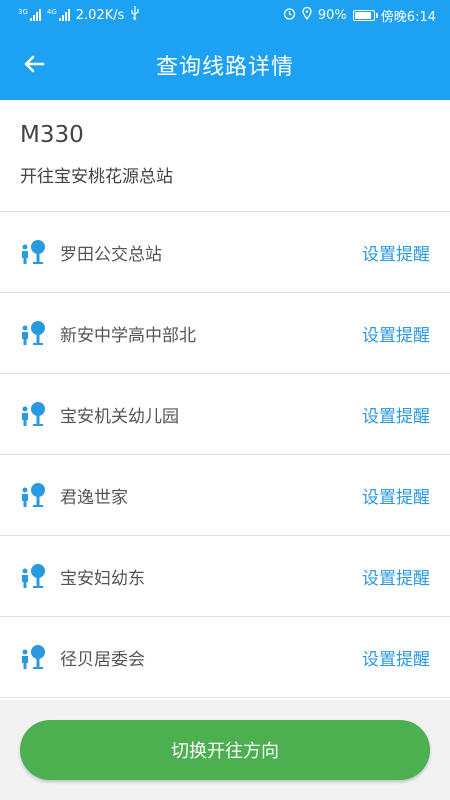  What do you see at coordinates (119, 416) in the screenshot?
I see `stop-name: 宝安机关幼儿园` at bounding box center [119, 416].